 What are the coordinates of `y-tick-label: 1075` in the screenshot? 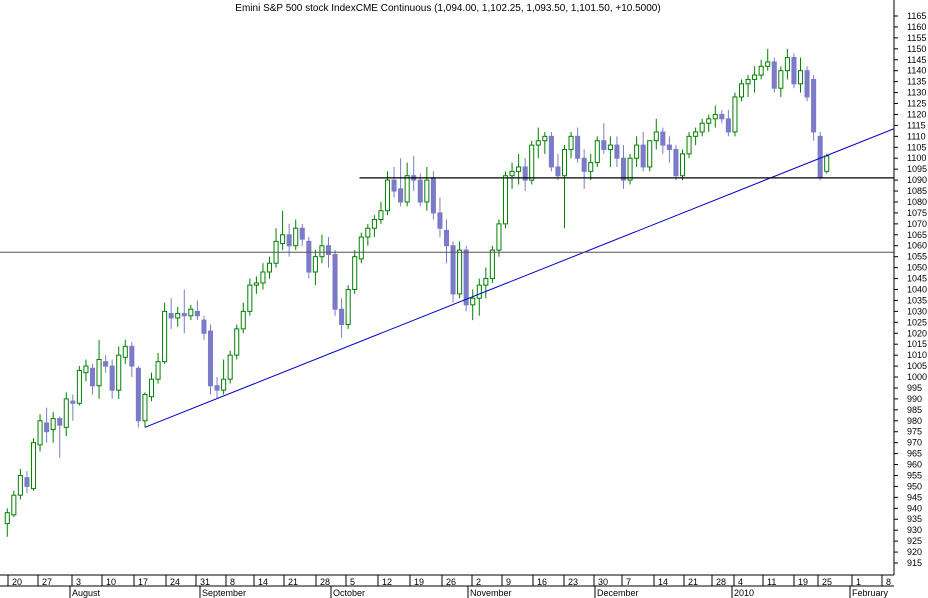 It's located at (917, 213).